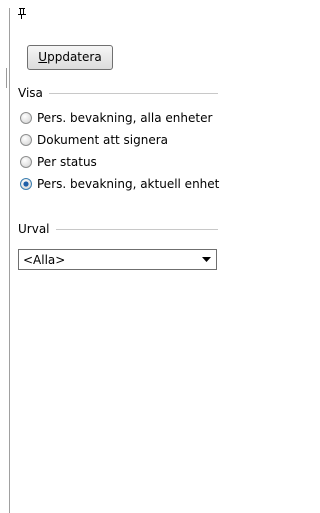  Describe the element at coordinates (133, 93) in the screenshot. I see `view-group-divider` at that location.